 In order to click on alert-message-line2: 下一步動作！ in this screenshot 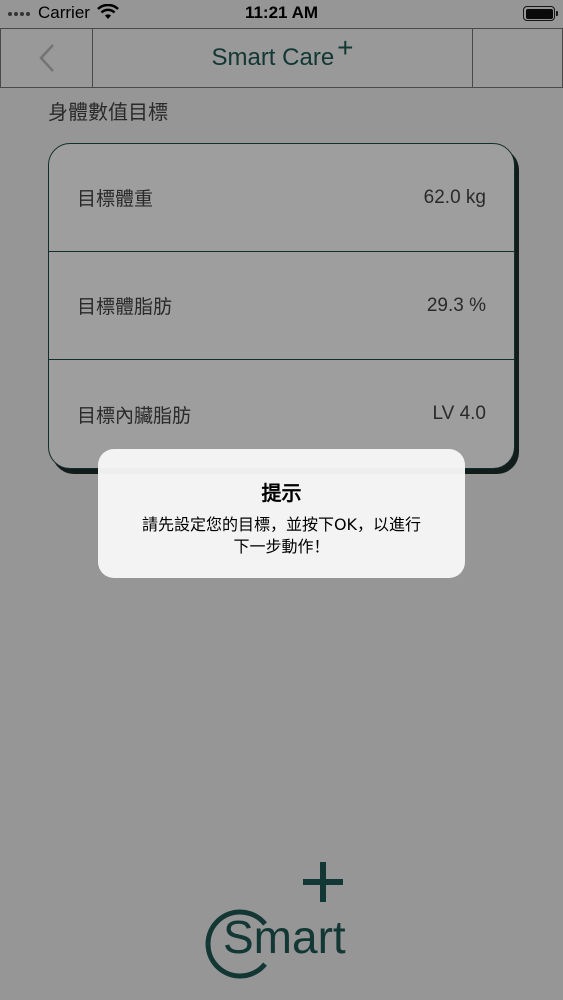, I will do `click(281, 546)`.